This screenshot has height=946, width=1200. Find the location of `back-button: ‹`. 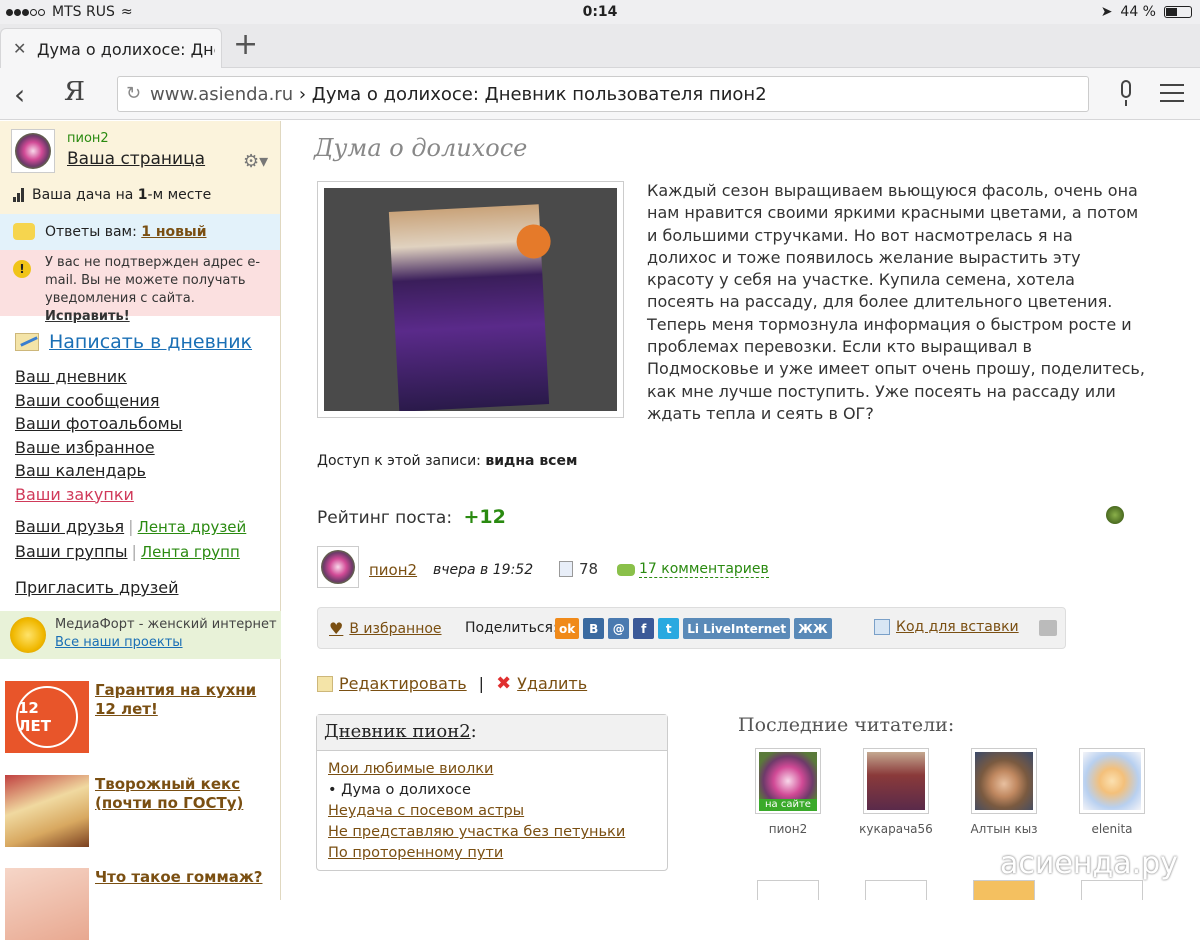

back-button: ‹ is located at coordinates (19, 94).